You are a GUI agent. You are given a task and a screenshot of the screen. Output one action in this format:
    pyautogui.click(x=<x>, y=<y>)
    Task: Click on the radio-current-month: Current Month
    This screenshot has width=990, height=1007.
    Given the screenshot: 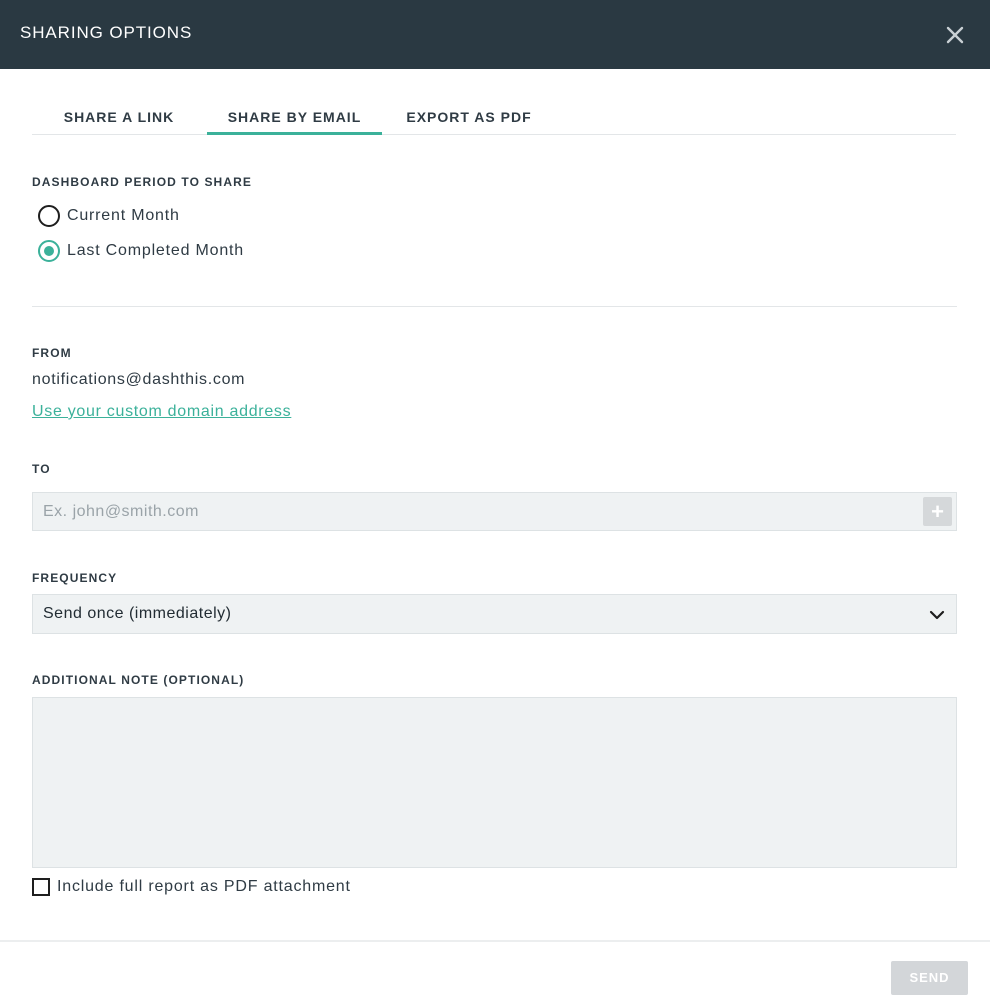 What is the action you would take?
    pyautogui.click(x=109, y=216)
    